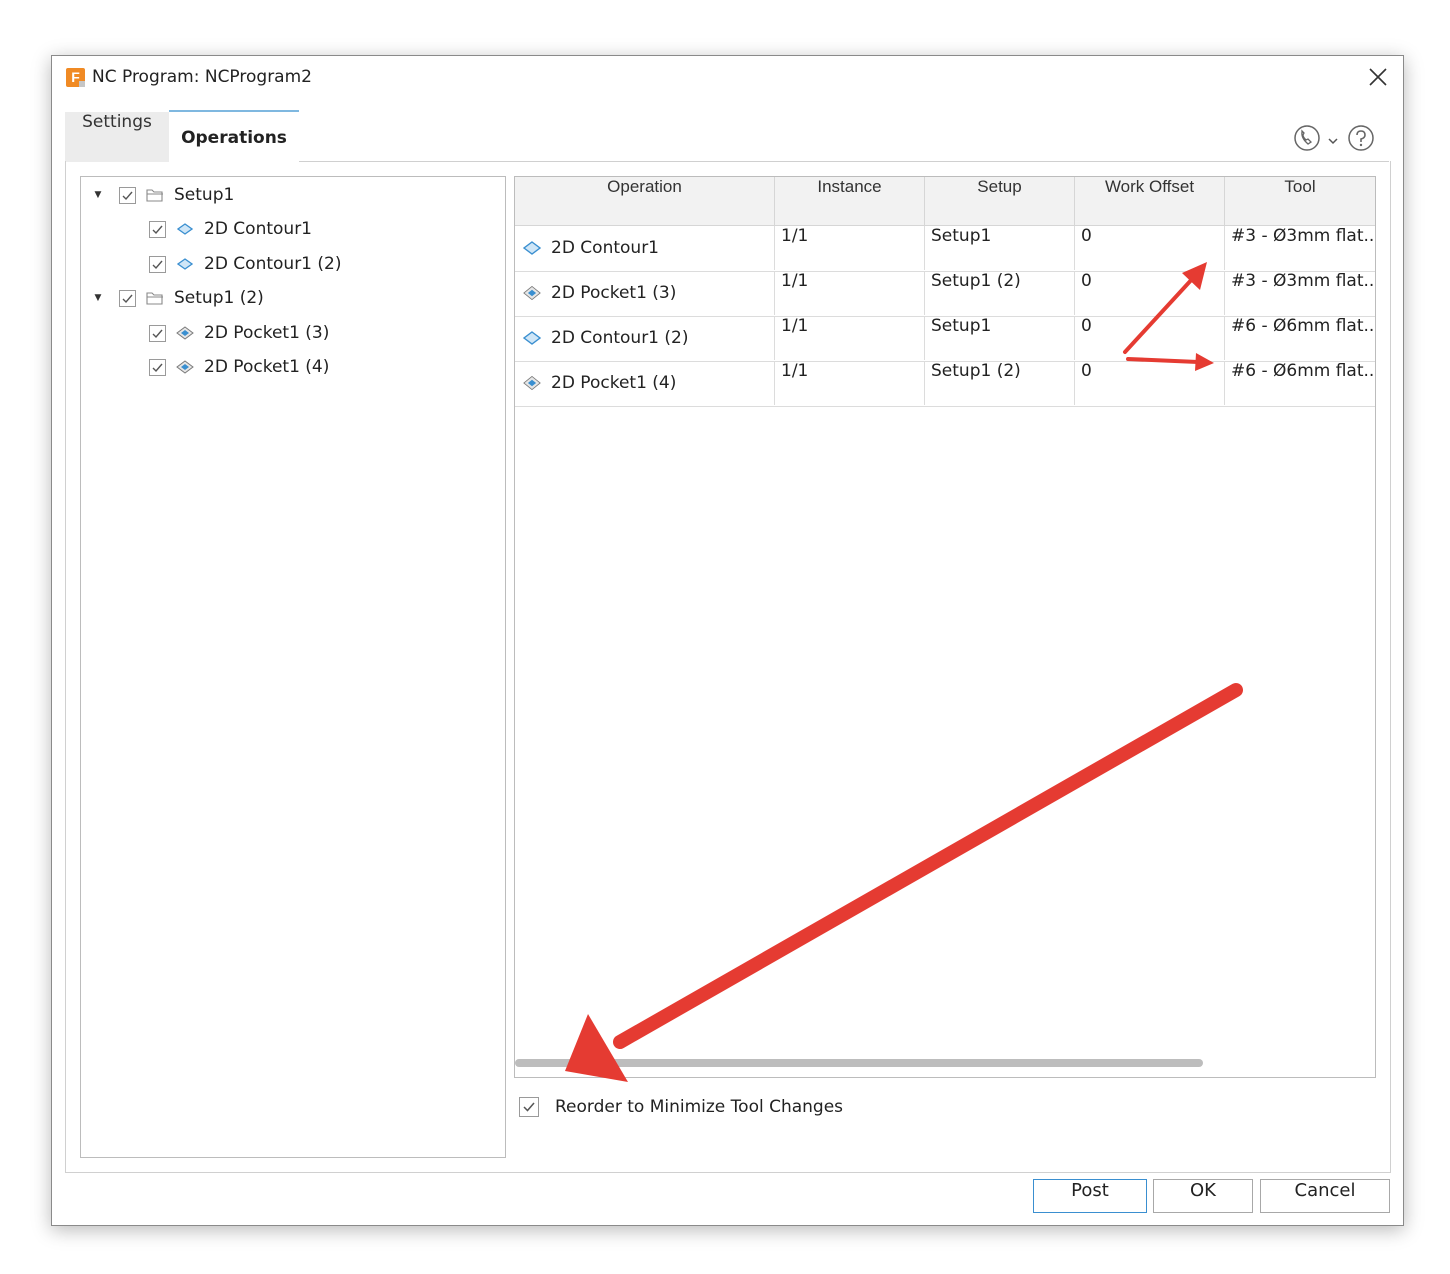  I want to click on column-header-operation: Operation, so click(645, 201).